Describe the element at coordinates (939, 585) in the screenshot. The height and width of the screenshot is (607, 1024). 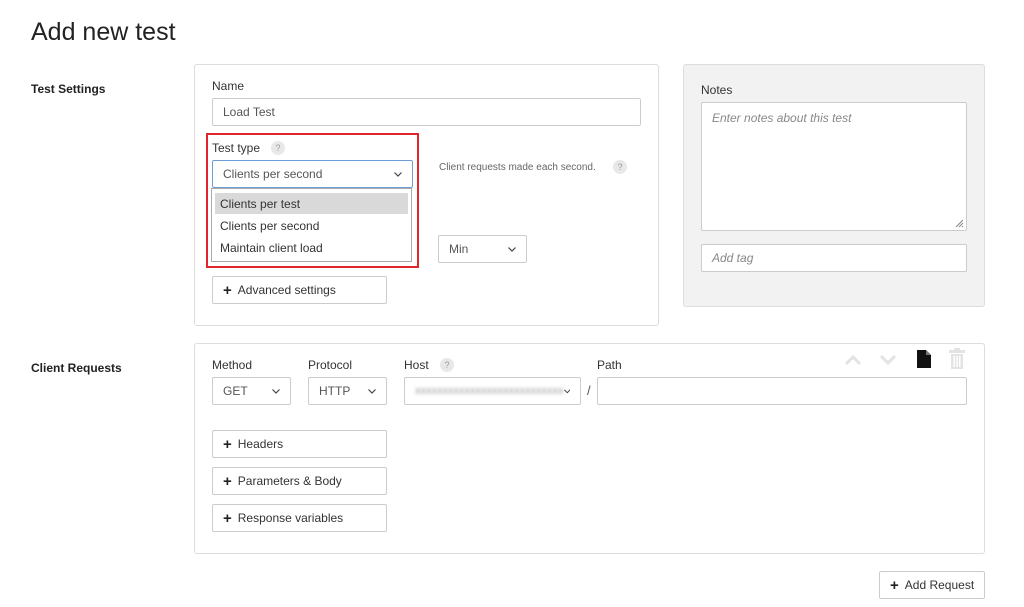
I see `add-request-label: Add Request` at that location.